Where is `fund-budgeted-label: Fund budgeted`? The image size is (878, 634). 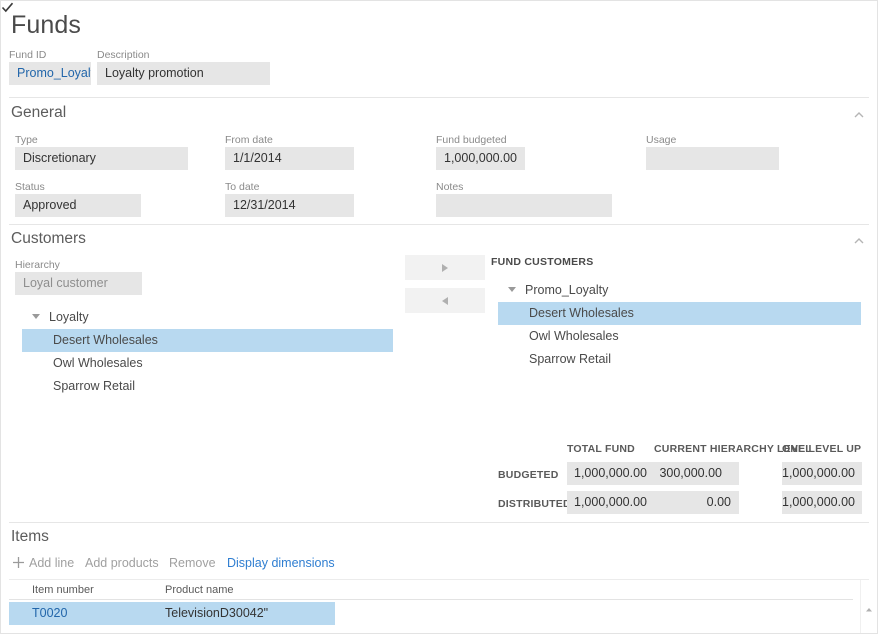 fund-budgeted-label: Fund budgeted is located at coordinates (471, 140).